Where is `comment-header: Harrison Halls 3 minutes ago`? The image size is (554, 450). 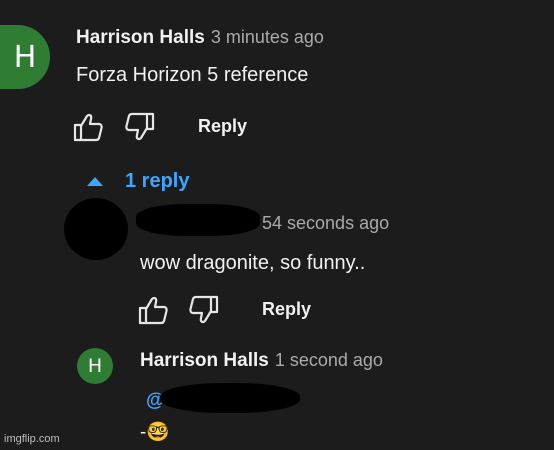 comment-header: Harrison Halls 3 minutes ago is located at coordinates (200, 38).